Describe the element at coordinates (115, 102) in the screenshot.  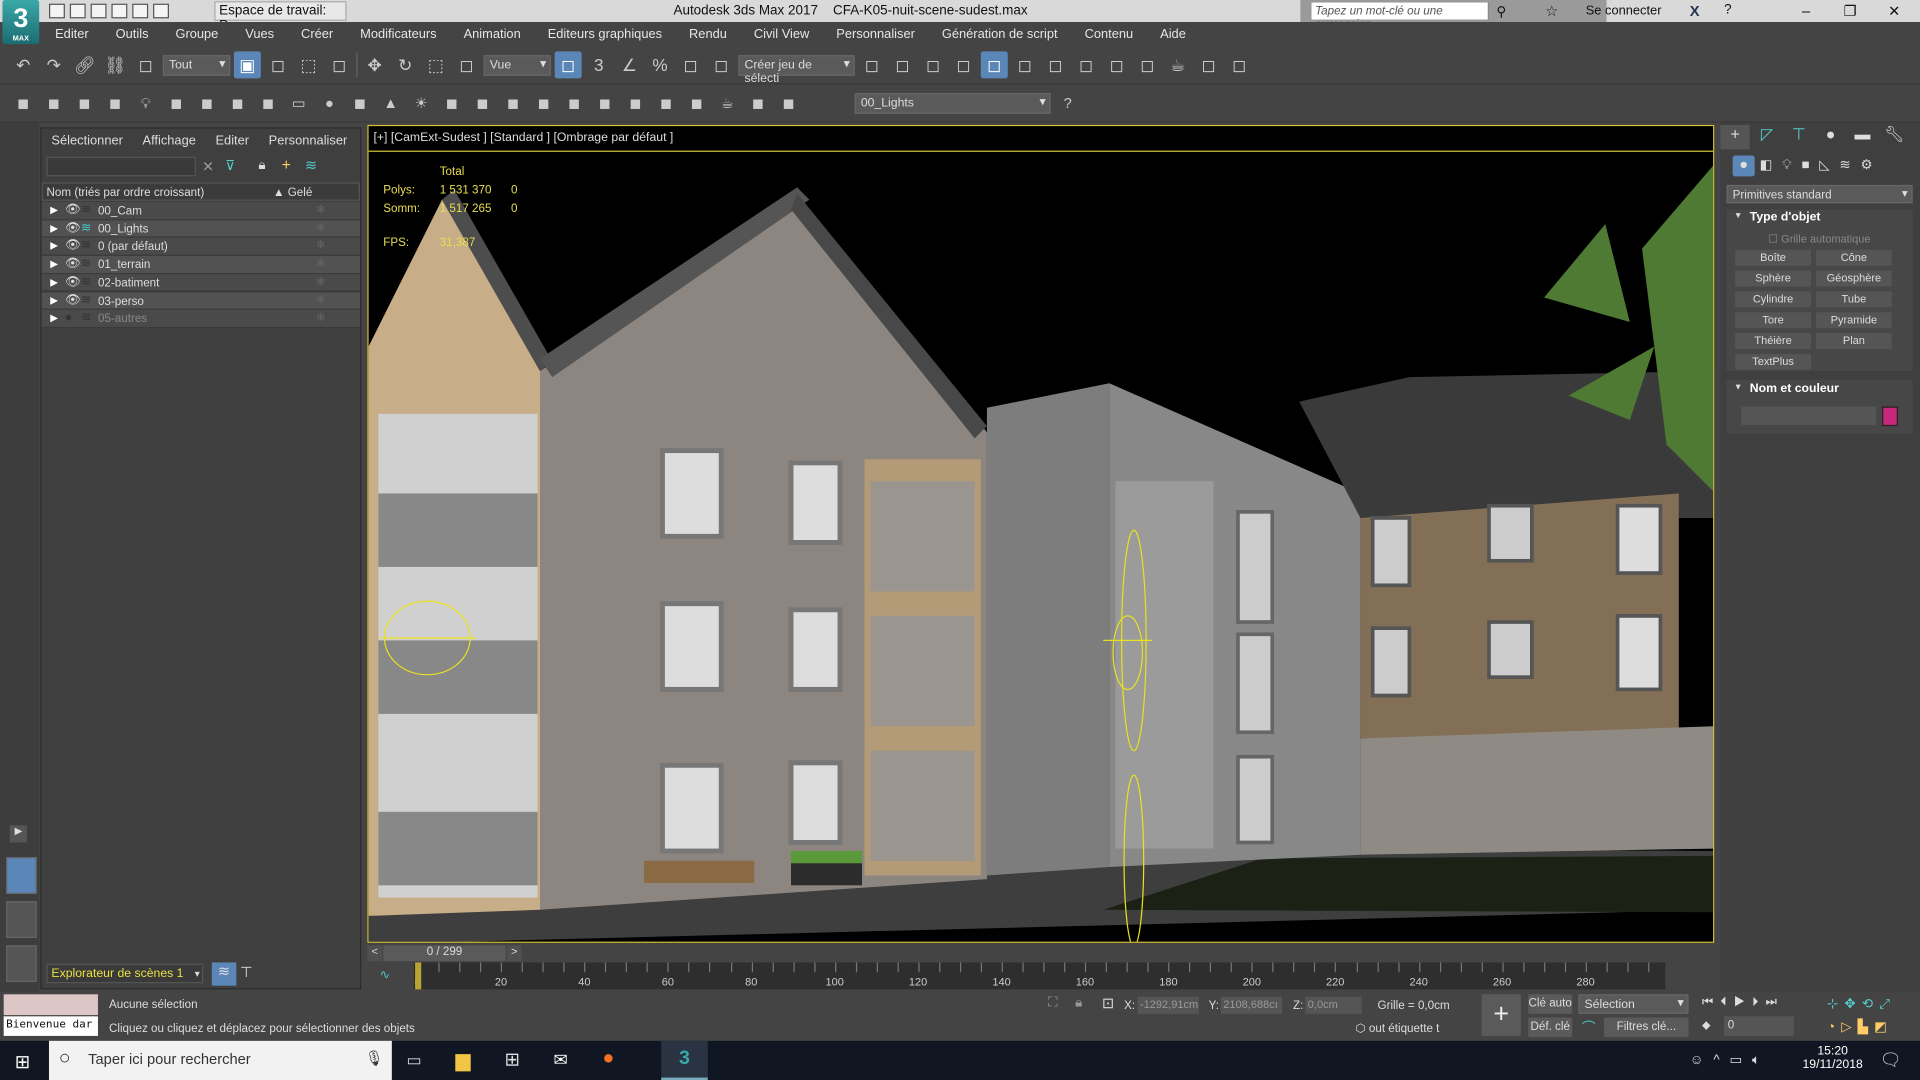
I see `table-icon: ◼` at that location.